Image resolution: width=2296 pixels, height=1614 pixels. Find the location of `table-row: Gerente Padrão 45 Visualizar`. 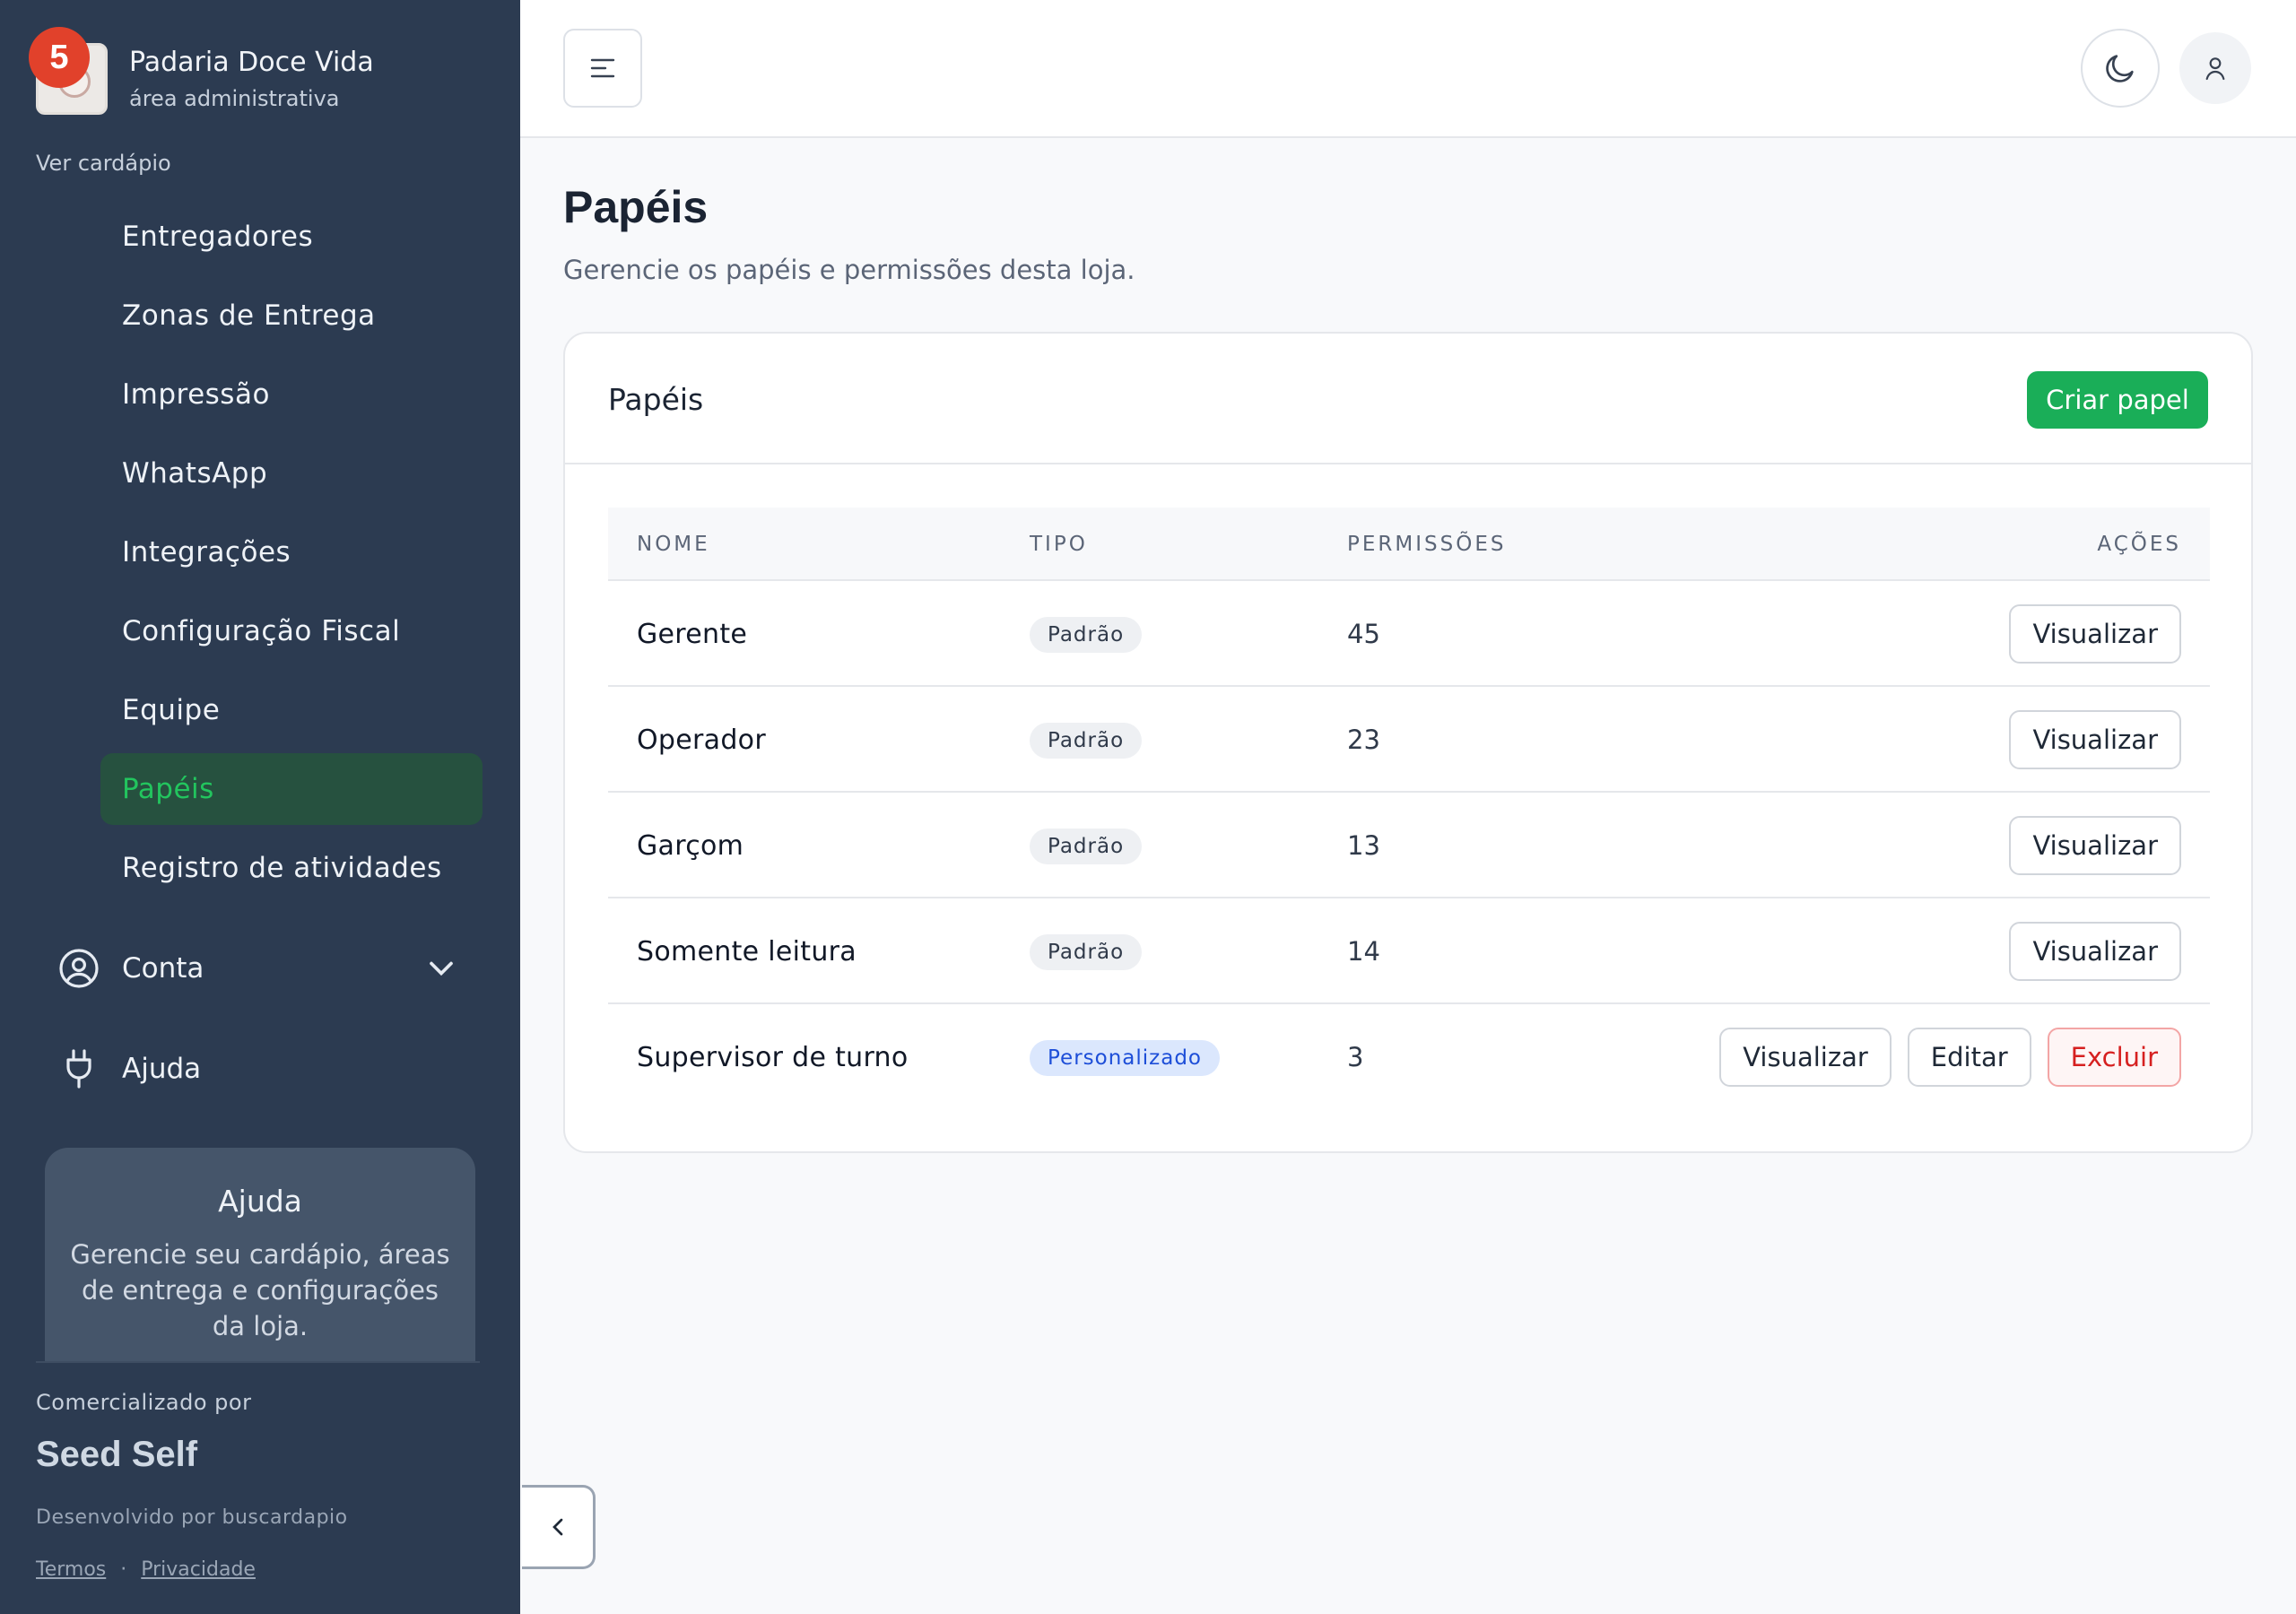

table-row: Gerente Padrão 45 Visualizar is located at coordinates (1409, 634).